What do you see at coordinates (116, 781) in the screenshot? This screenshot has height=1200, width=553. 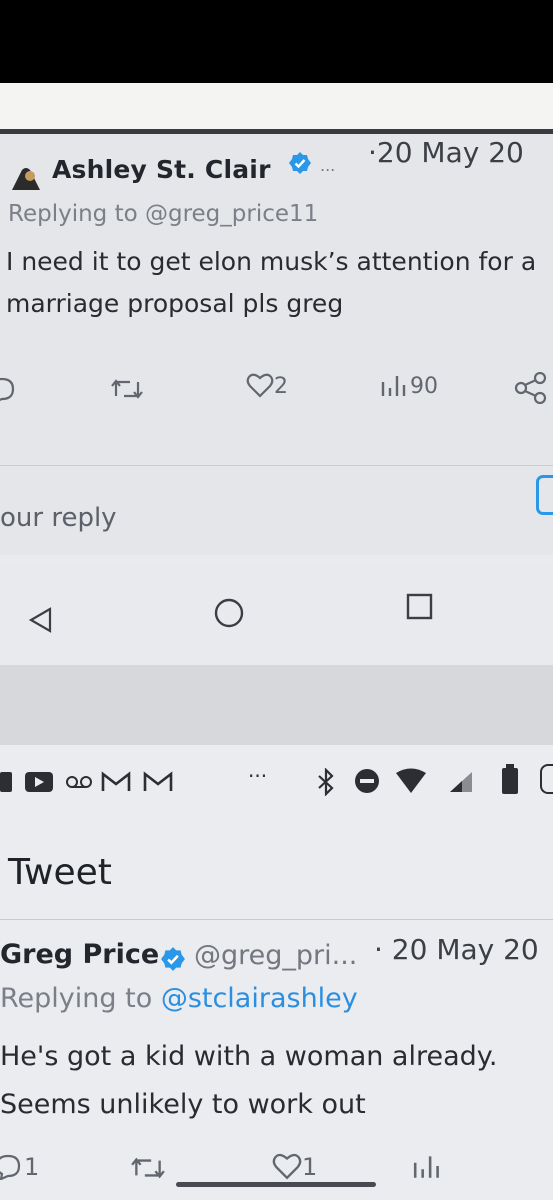 I see `gmail-icon` at bounding box center [116, 781].